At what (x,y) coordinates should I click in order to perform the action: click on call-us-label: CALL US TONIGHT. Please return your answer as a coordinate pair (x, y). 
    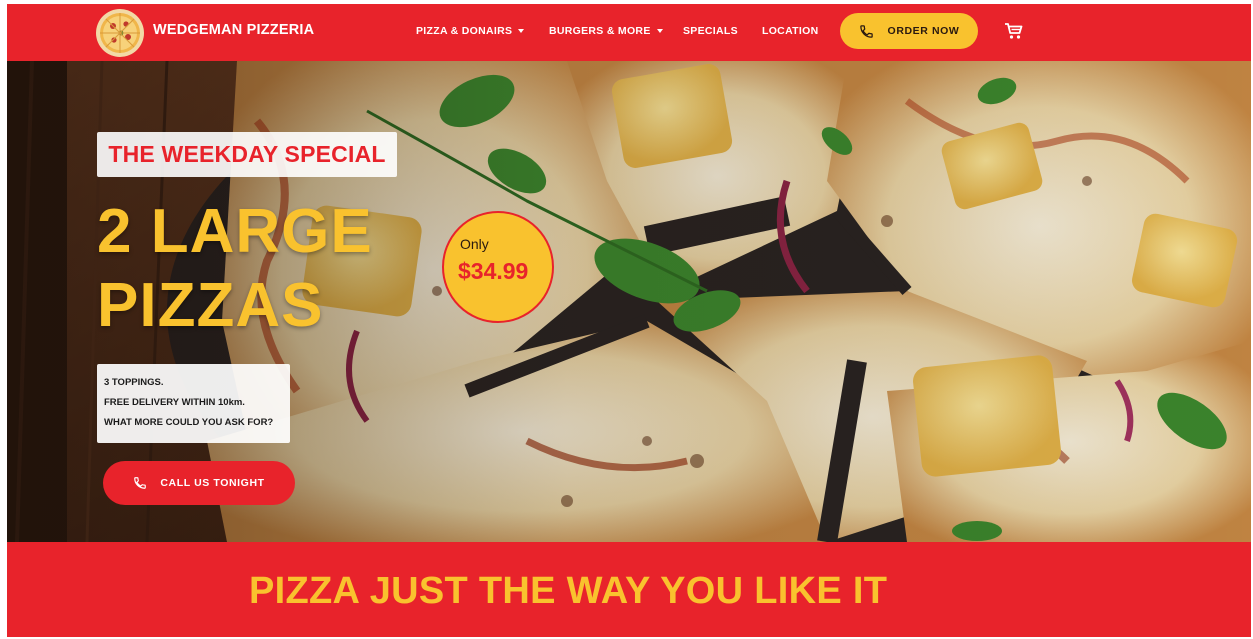
    Looking at the image, I should click on (212, 483).